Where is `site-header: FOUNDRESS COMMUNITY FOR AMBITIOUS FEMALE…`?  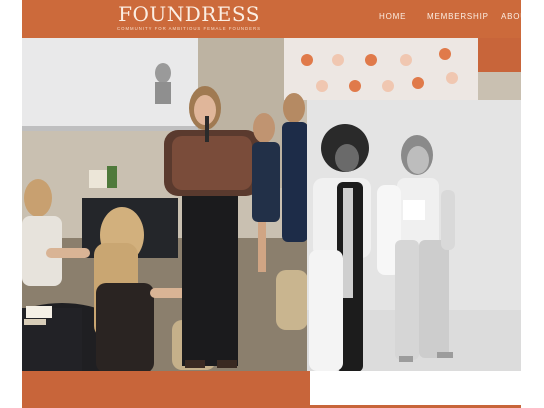 site-header: FOUNDRESS COMMUNITY FOR AMBITIOUS FEMALE… is located at coordinates (271, 19).